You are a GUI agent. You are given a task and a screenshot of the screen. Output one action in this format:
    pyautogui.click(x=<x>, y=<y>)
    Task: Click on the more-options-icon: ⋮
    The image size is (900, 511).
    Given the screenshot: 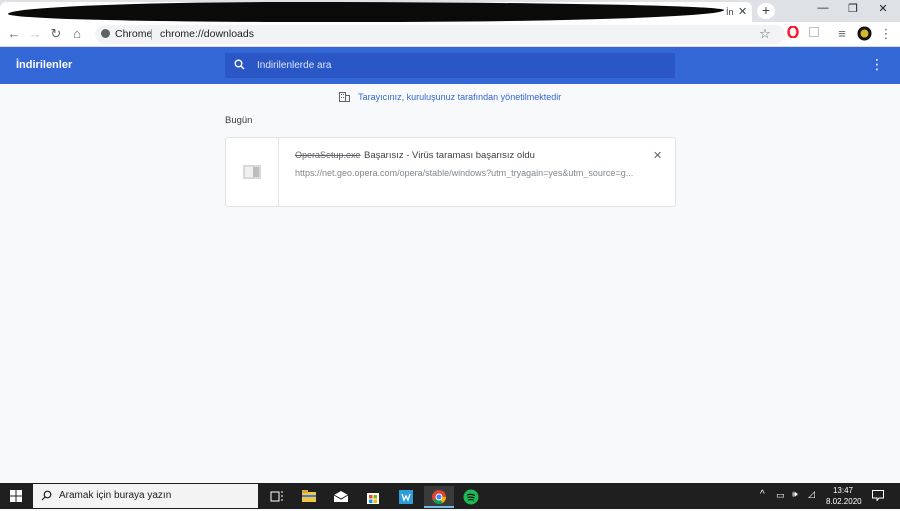 What is the action you would take?
    pyautogui.click(x=877, y=64)
    